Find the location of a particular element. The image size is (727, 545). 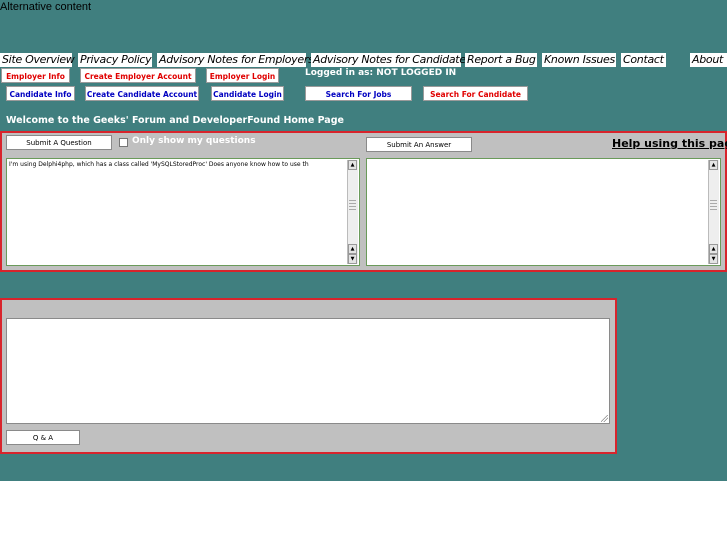

answer-scrollbar: ▲ ▲ ▼ is located at coordinates (713, 212).